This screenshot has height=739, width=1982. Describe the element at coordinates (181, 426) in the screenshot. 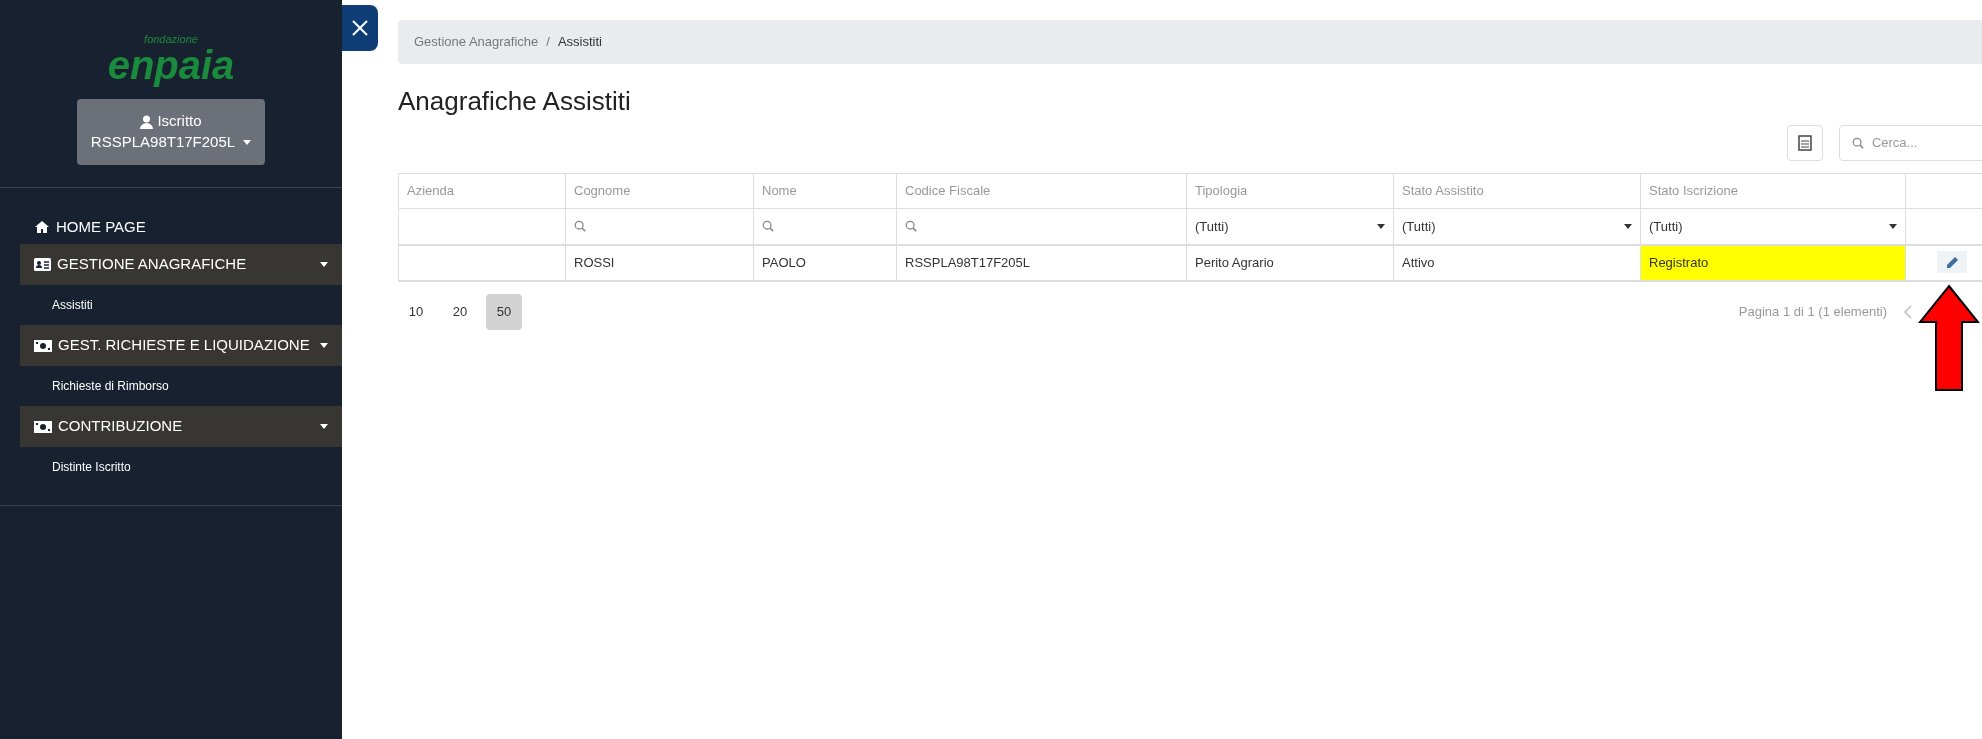

I see `menu-section: CONTRIBUZIONE` at that location.